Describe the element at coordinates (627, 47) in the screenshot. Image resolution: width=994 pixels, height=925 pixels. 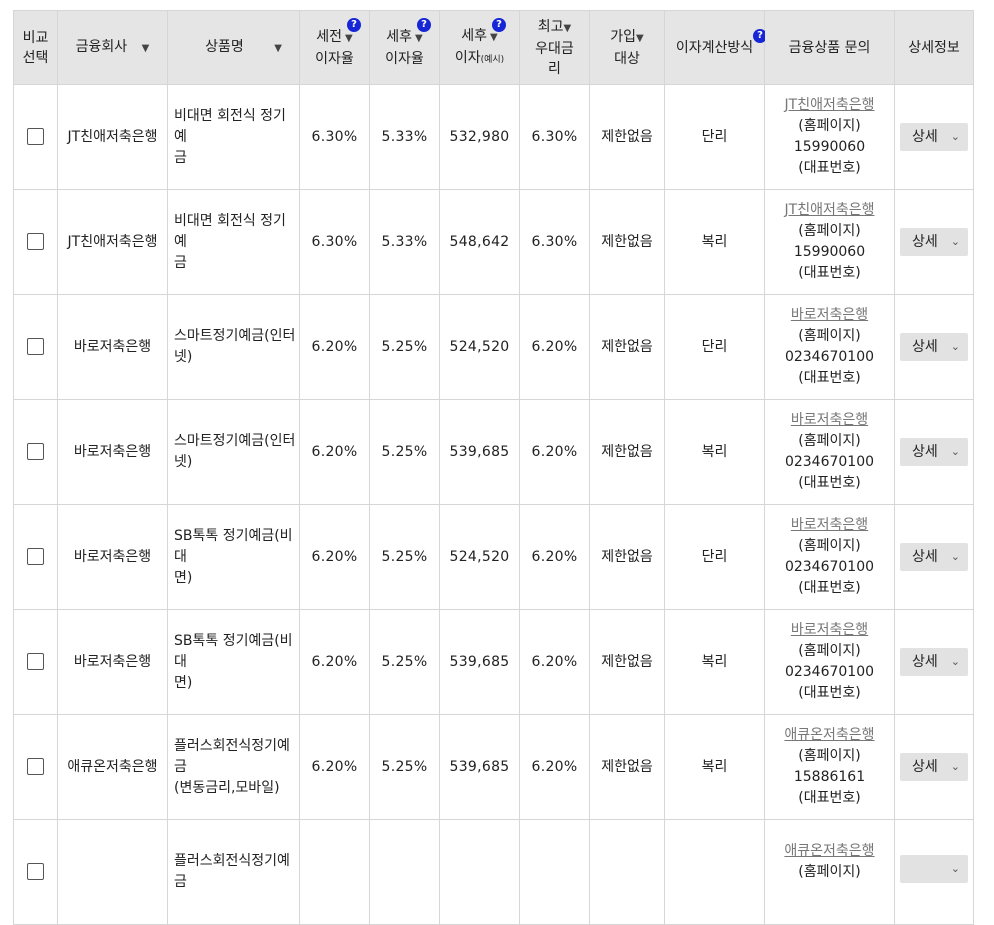
I see `header-join-target: 가입▼ 대상` at that location.